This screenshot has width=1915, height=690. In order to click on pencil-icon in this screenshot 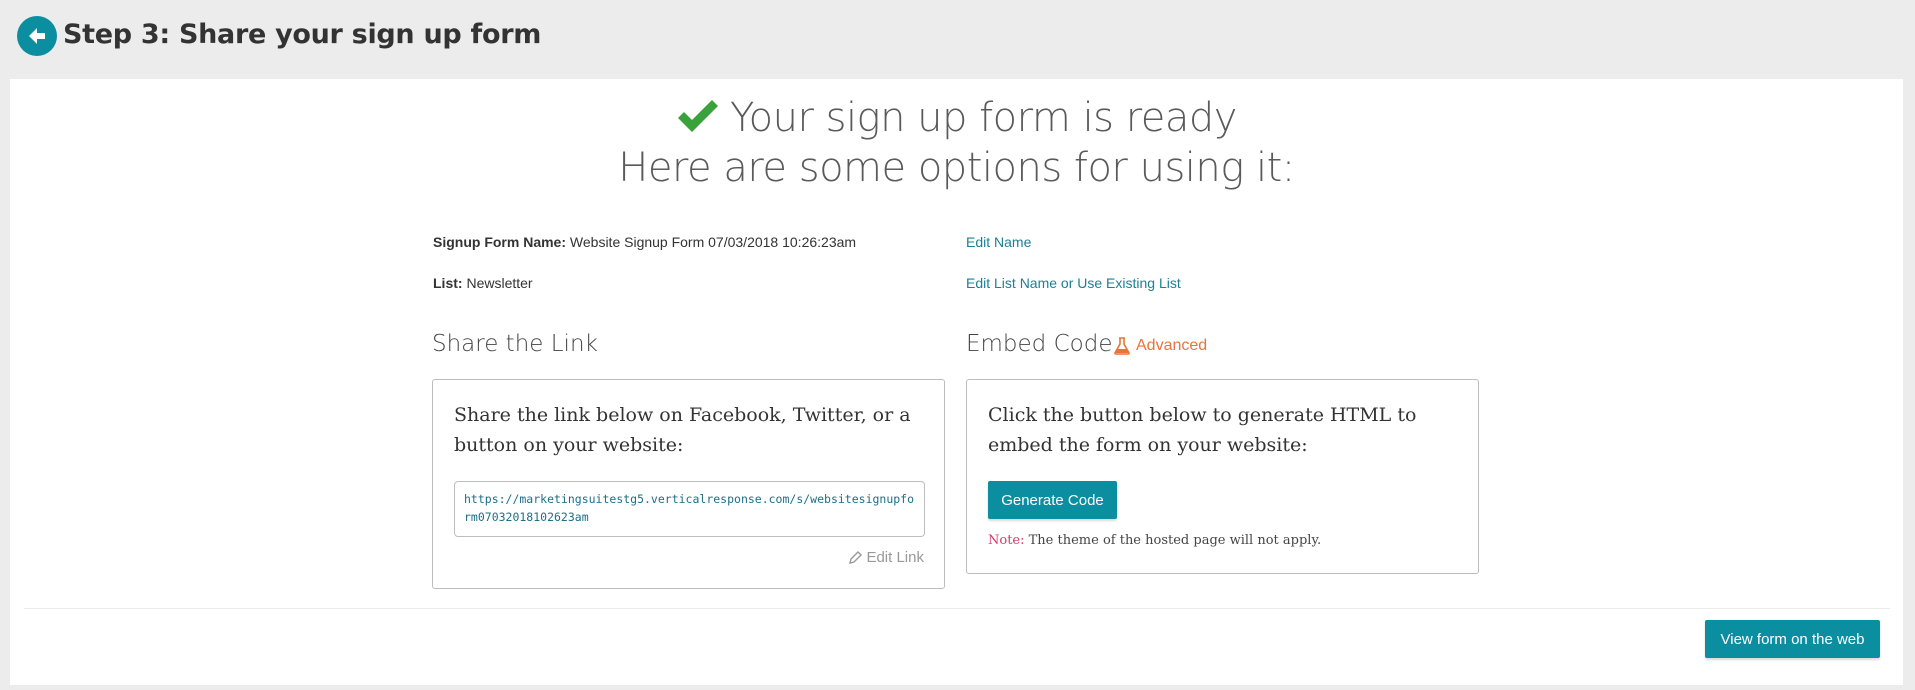, I will do `click(856, 557)`.